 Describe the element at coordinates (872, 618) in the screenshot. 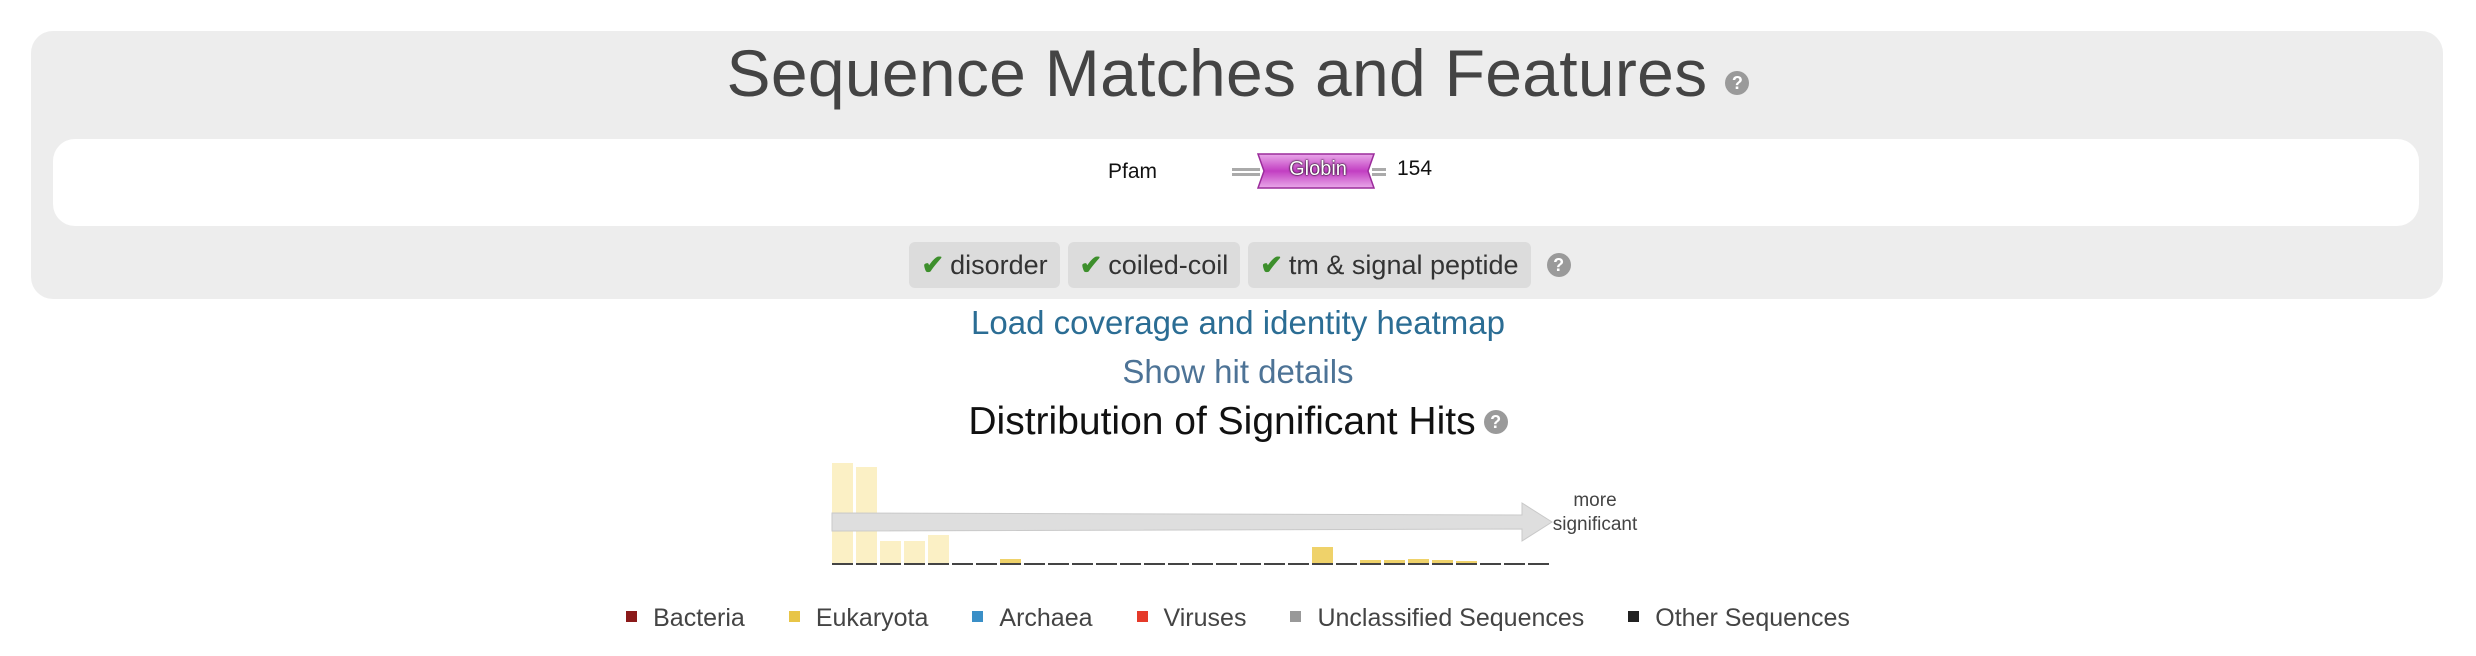

I see `legend-label: Eukaryota` at that location.